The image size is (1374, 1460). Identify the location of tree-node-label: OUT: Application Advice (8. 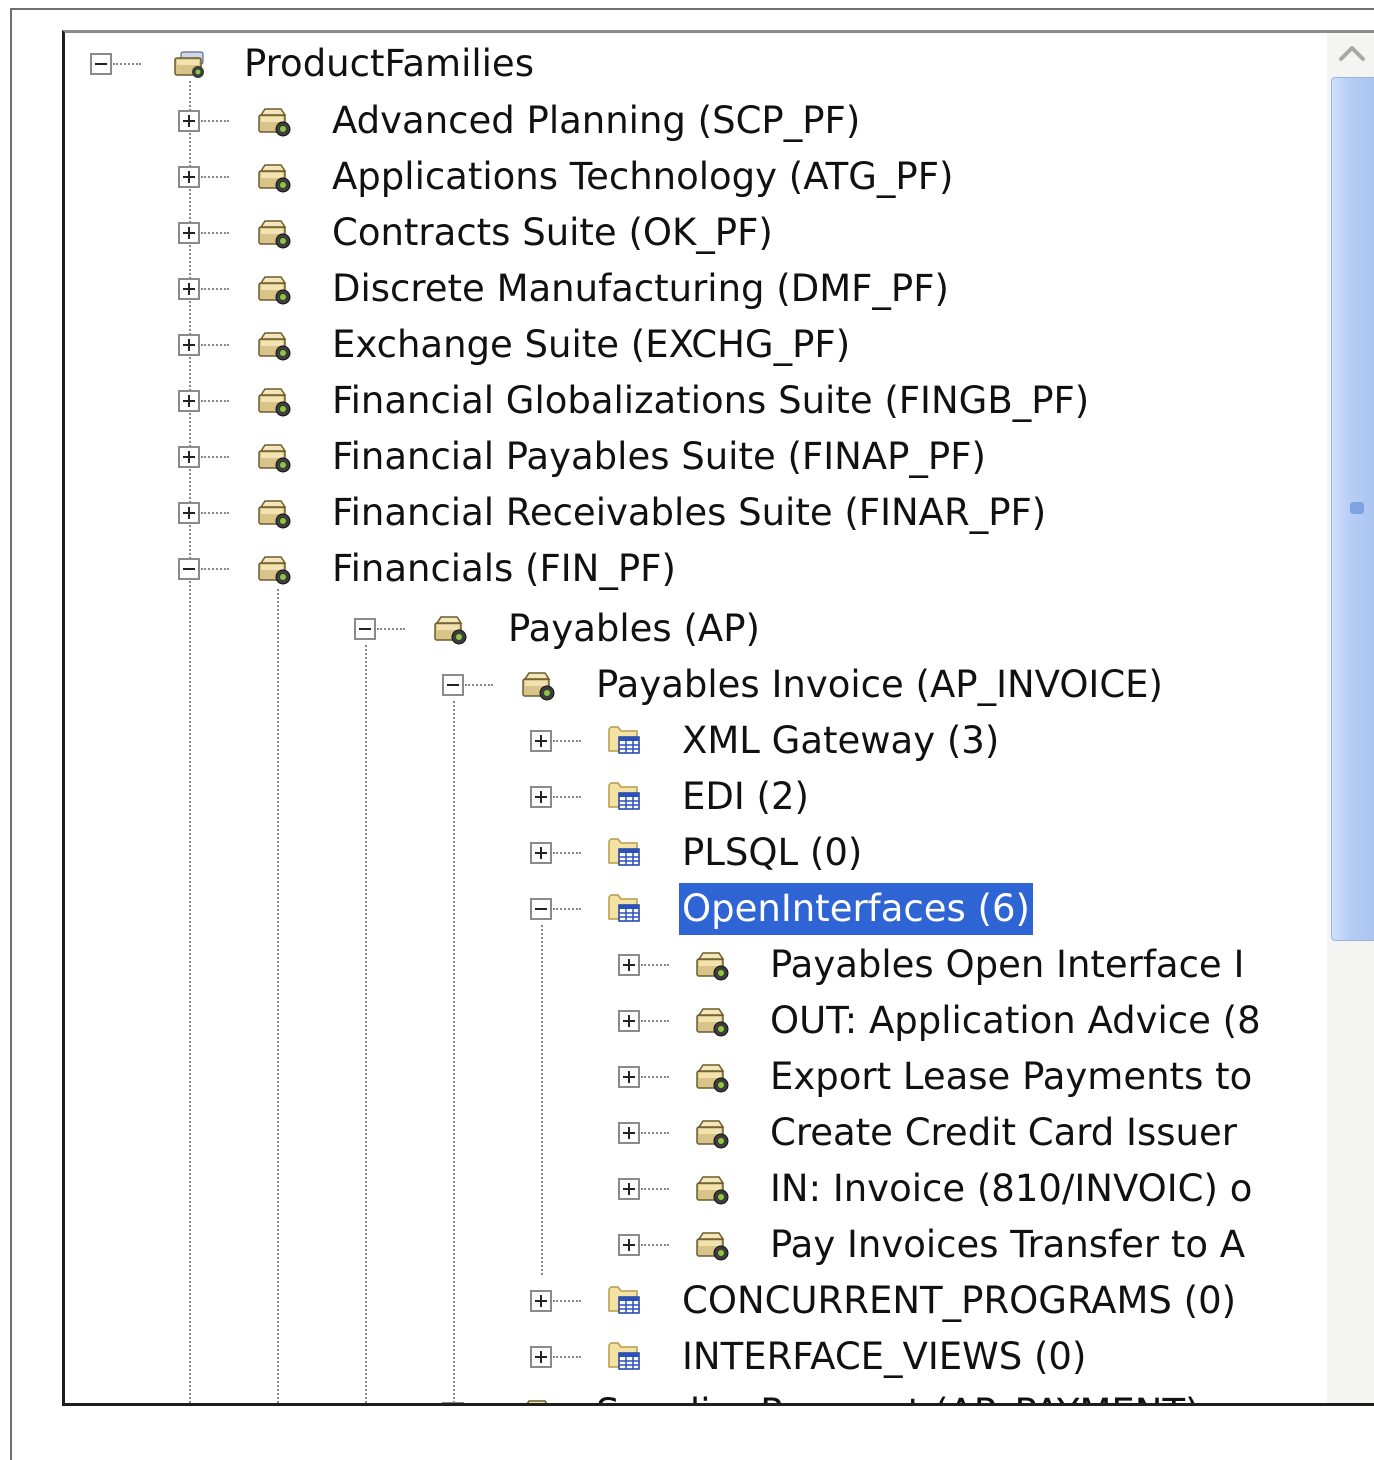
(1015, 1020).